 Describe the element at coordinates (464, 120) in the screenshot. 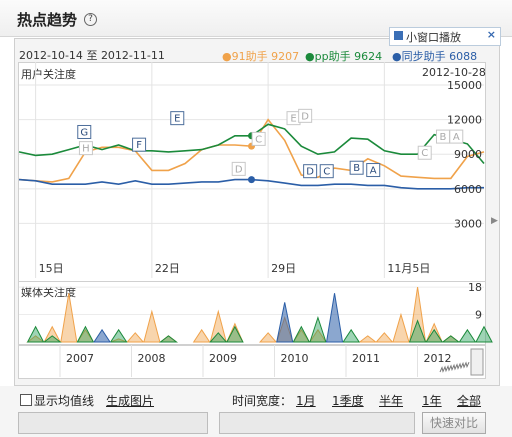

I see `y-tick-label: 12000` at that location.